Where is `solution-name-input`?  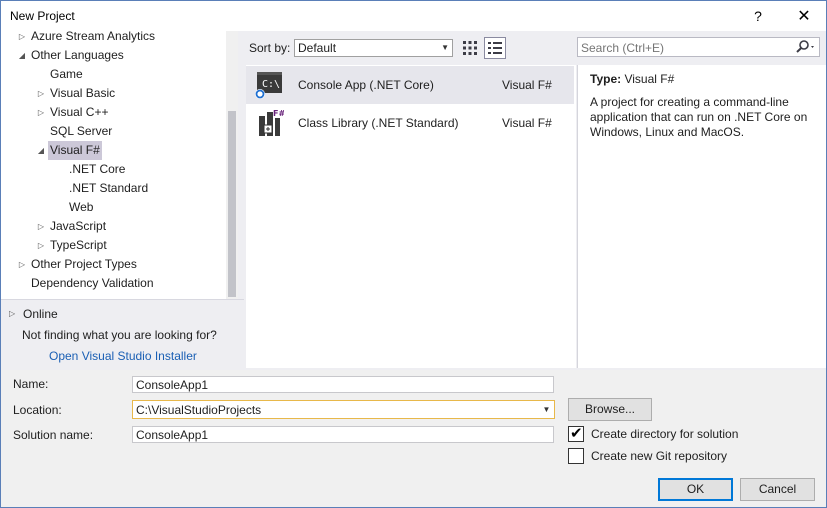 solution-name-input is located at coordinates (343, 434).